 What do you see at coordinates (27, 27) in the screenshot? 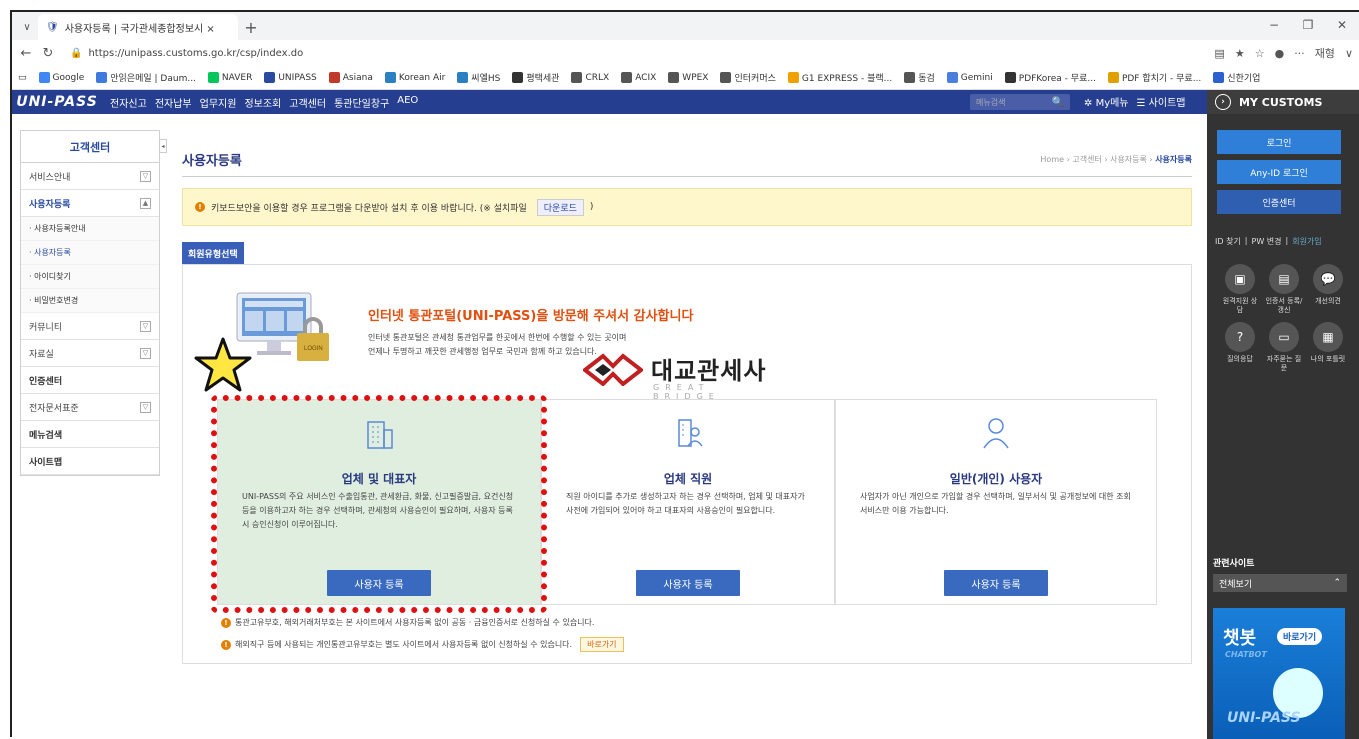
I see `tab-list-chevron-icon: ∨` at bounding box center [27, 27].